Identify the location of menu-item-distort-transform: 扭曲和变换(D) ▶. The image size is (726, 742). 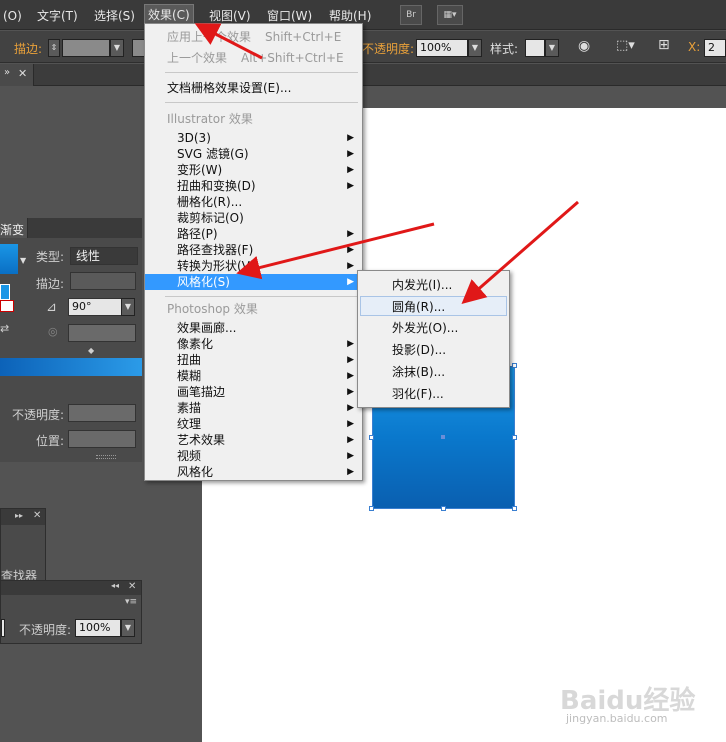
(253, 186).